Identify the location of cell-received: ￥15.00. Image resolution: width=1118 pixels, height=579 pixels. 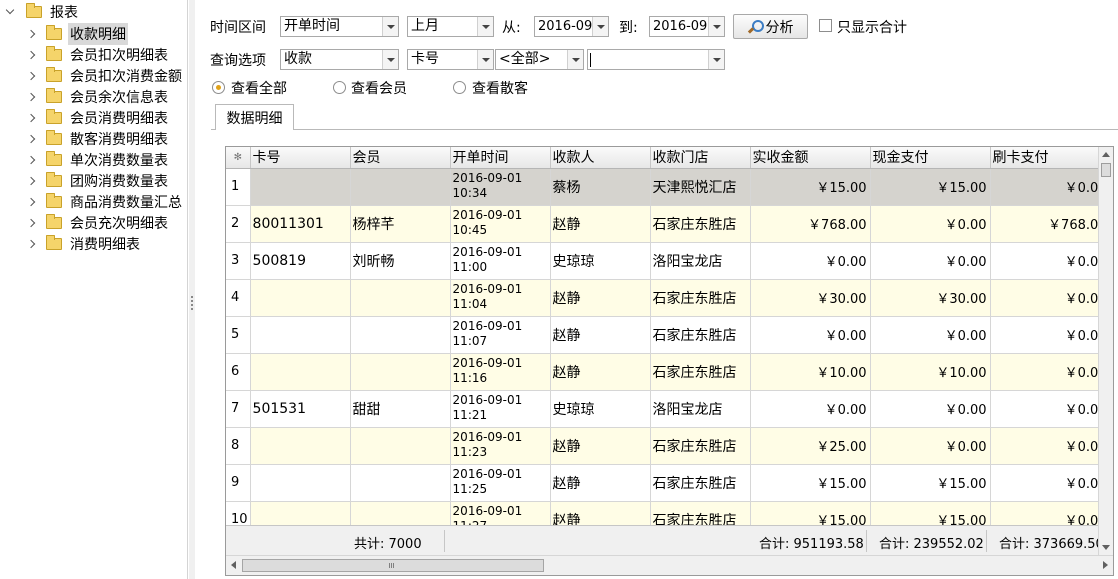
(810, 187).